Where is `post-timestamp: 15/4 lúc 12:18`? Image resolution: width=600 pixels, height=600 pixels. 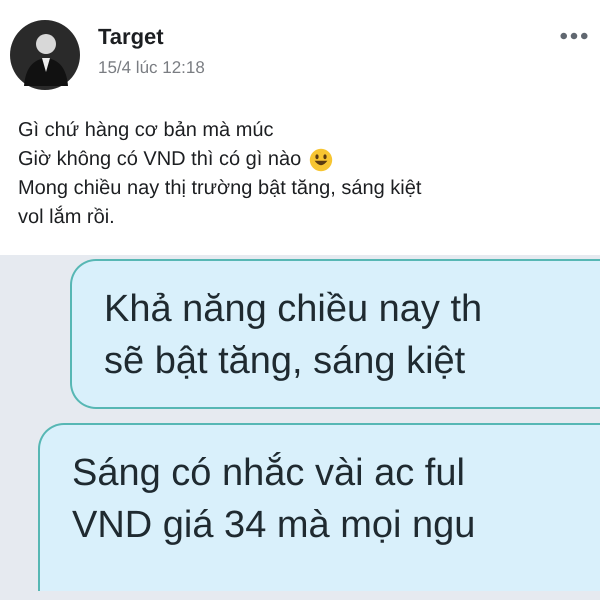 post-timestamp: 15/4 lúc 12:18 is located at coordinates (151, 68).